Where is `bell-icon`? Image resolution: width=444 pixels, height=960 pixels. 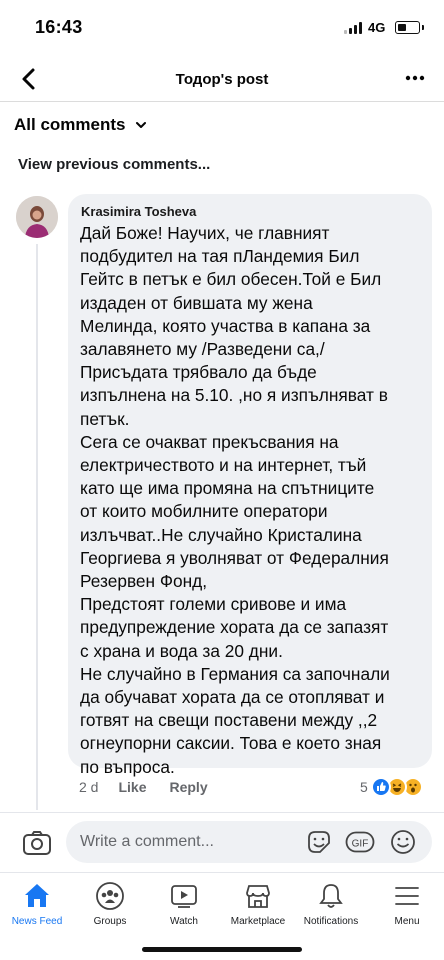
bell-icon is located at coordinates (331, 896).